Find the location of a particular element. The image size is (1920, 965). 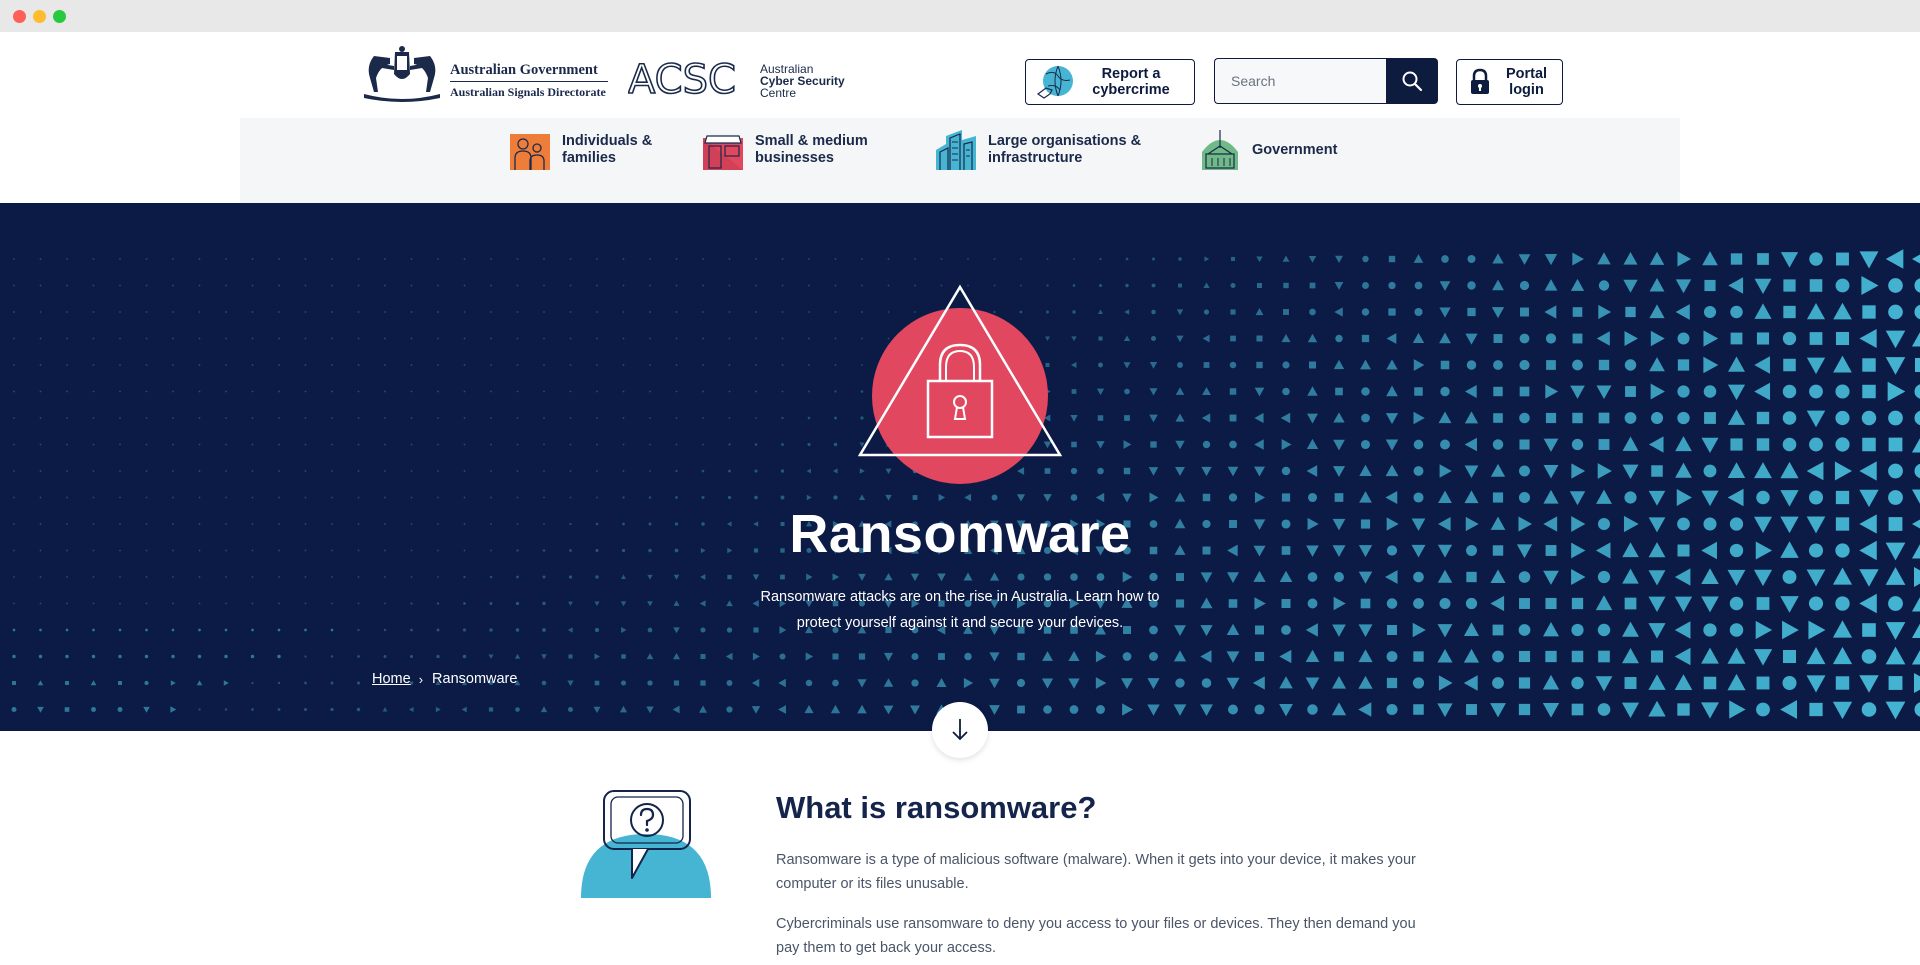

search-field is located at coordinates (1301, 81).